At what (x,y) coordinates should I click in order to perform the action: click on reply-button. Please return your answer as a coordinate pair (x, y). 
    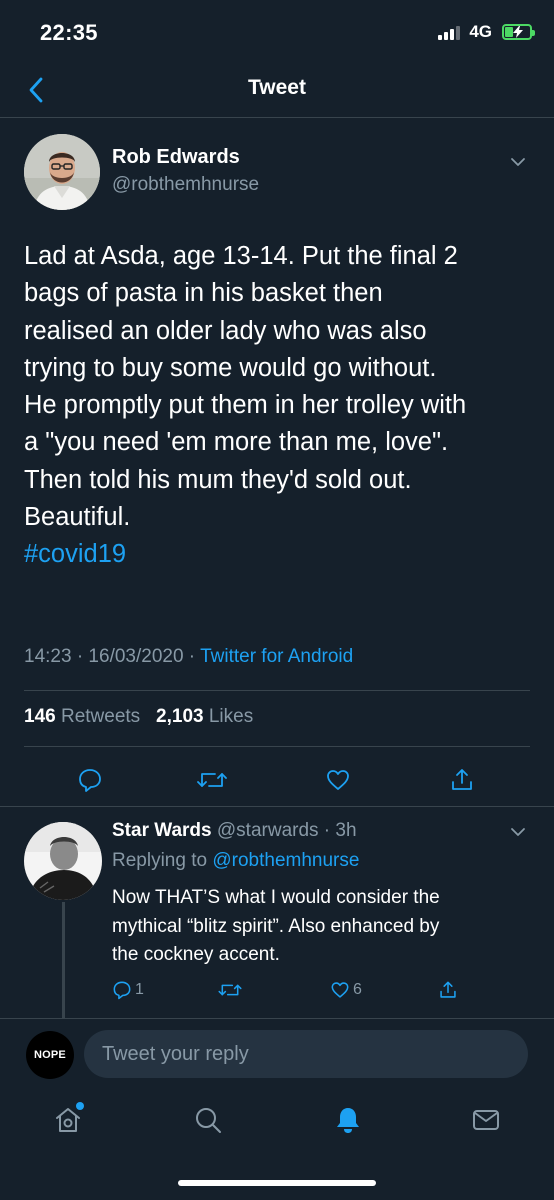
    Looking at the image, I should click on (90, 780).